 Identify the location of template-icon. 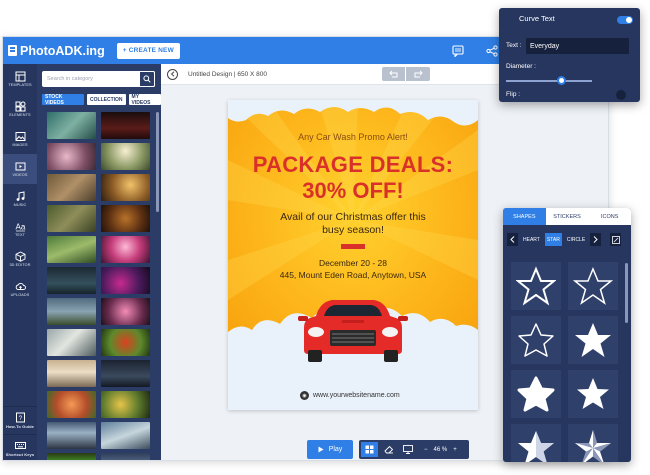
(20, 76).